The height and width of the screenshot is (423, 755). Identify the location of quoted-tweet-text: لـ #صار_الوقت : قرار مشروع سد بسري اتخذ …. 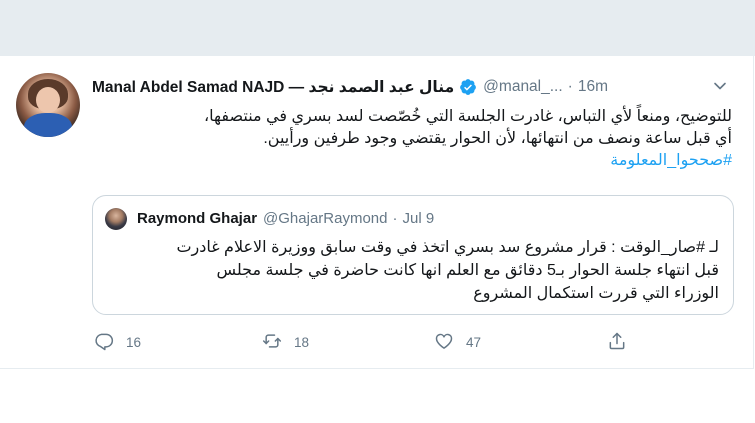
(412, 270).